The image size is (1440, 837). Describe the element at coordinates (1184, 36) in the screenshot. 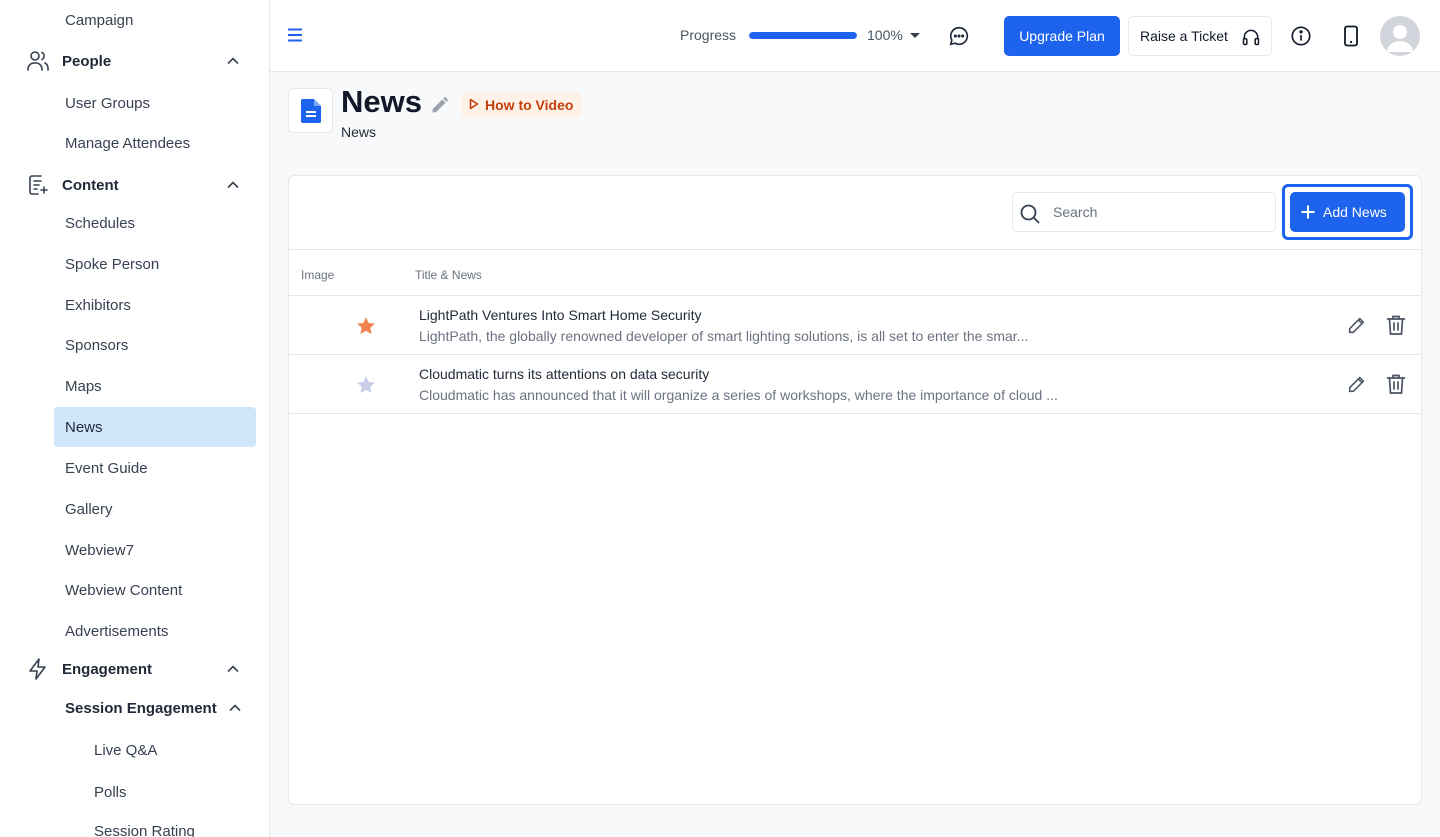

I see `raise-ticket-label: Raise a Ticket` at that location.